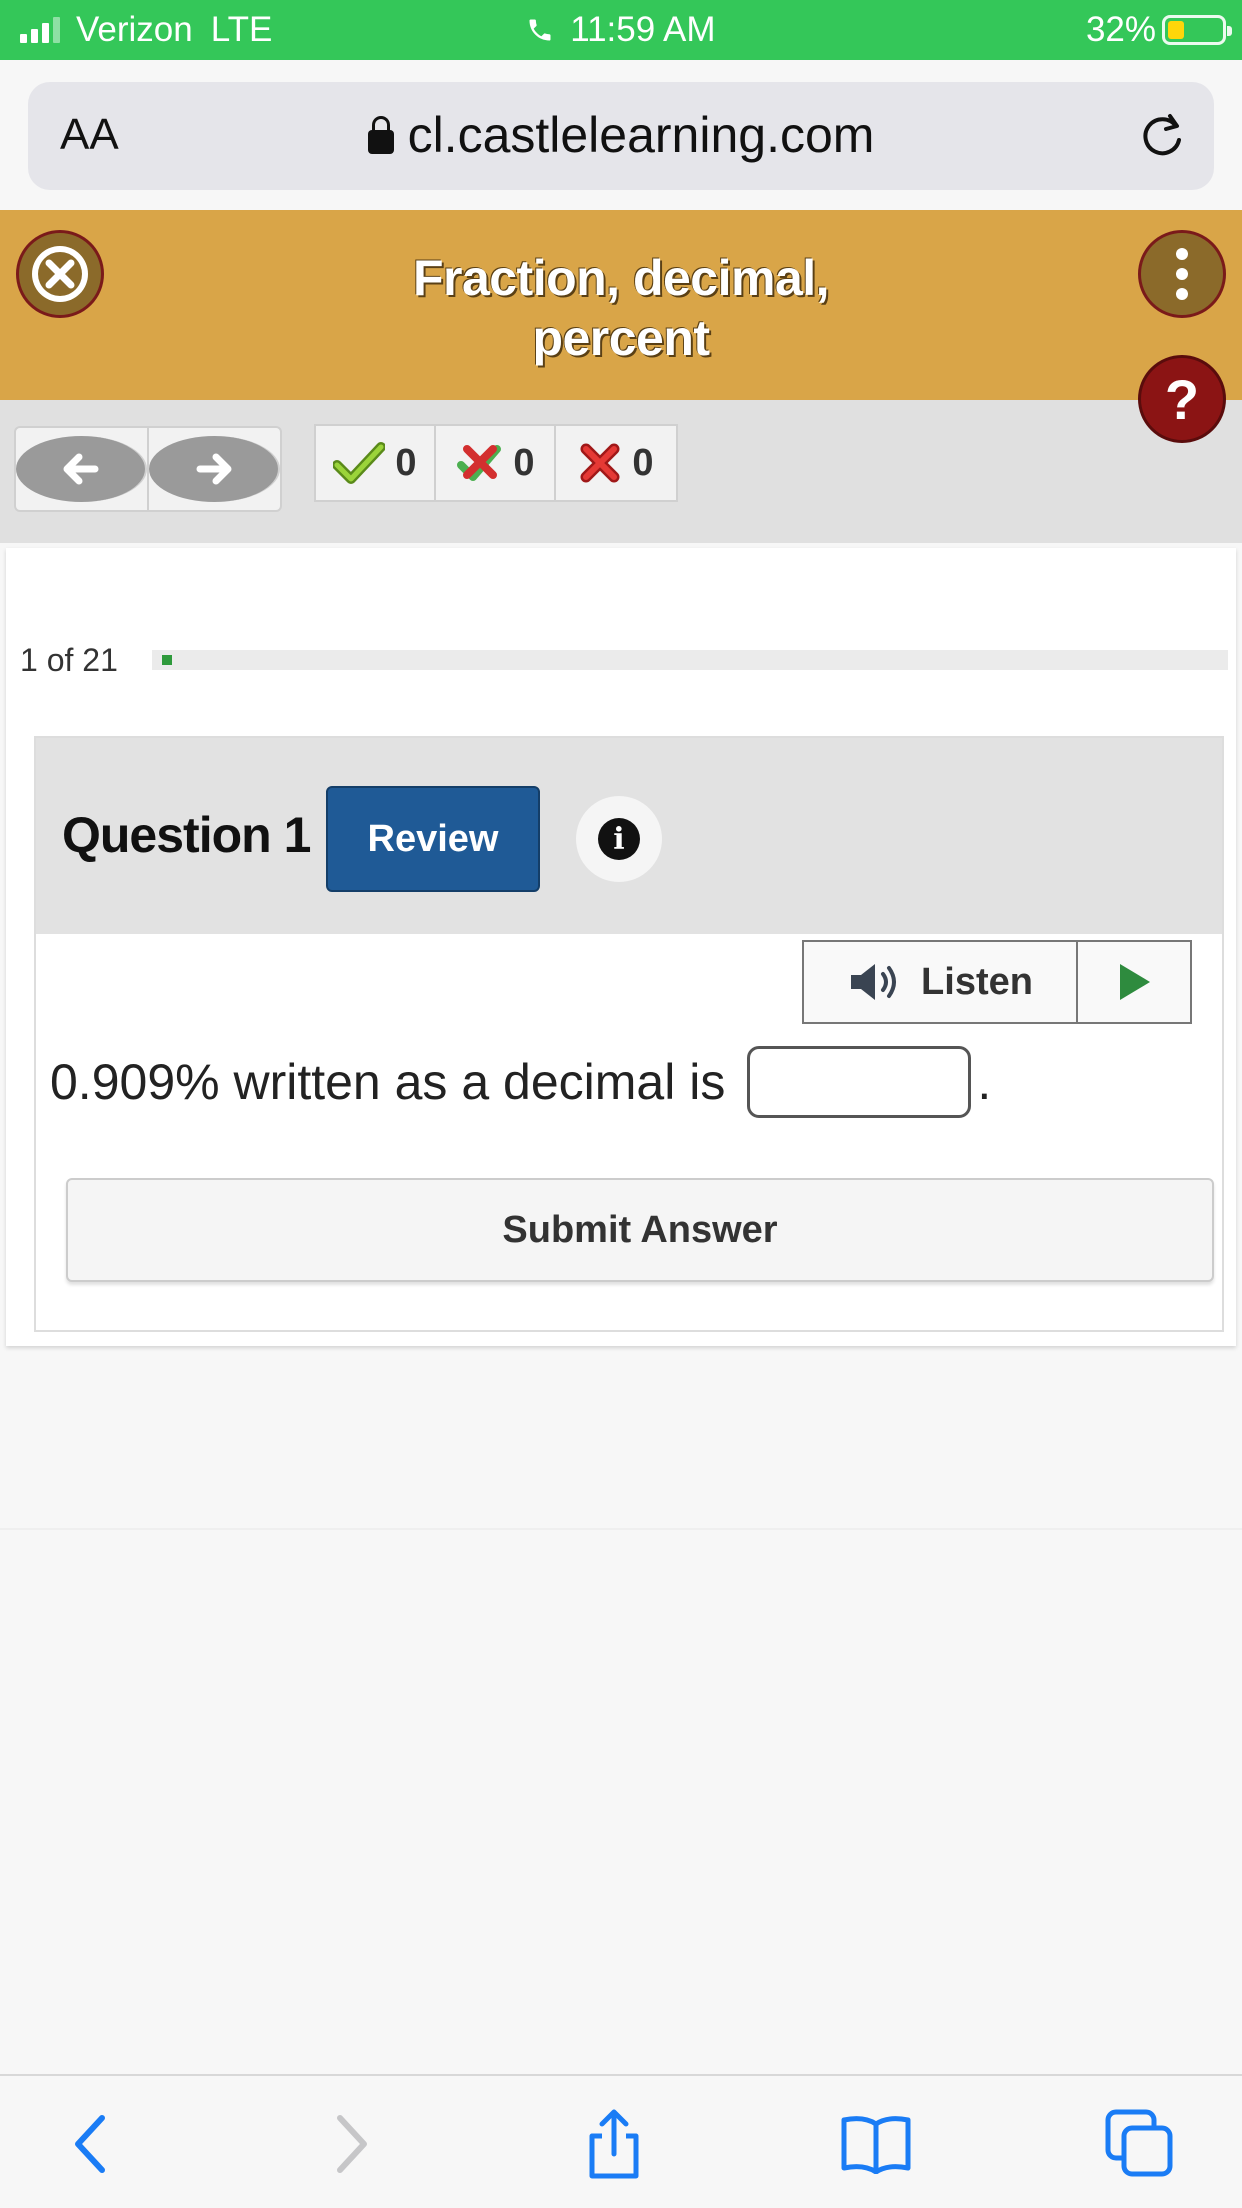 This screenshot has width=1242, height=2208. What do you see at coordinates (1158, 30) in the screenshot?
I see `battery-info: 32%` at bounding box center [1158, 30].